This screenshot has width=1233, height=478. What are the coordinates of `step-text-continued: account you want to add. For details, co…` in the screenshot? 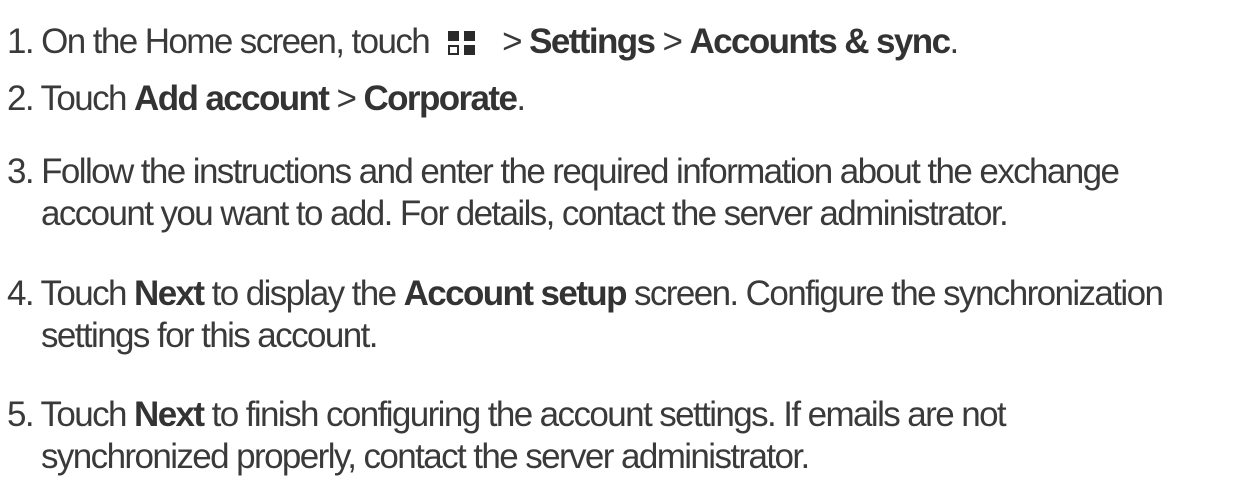 It's located at (525, 213).